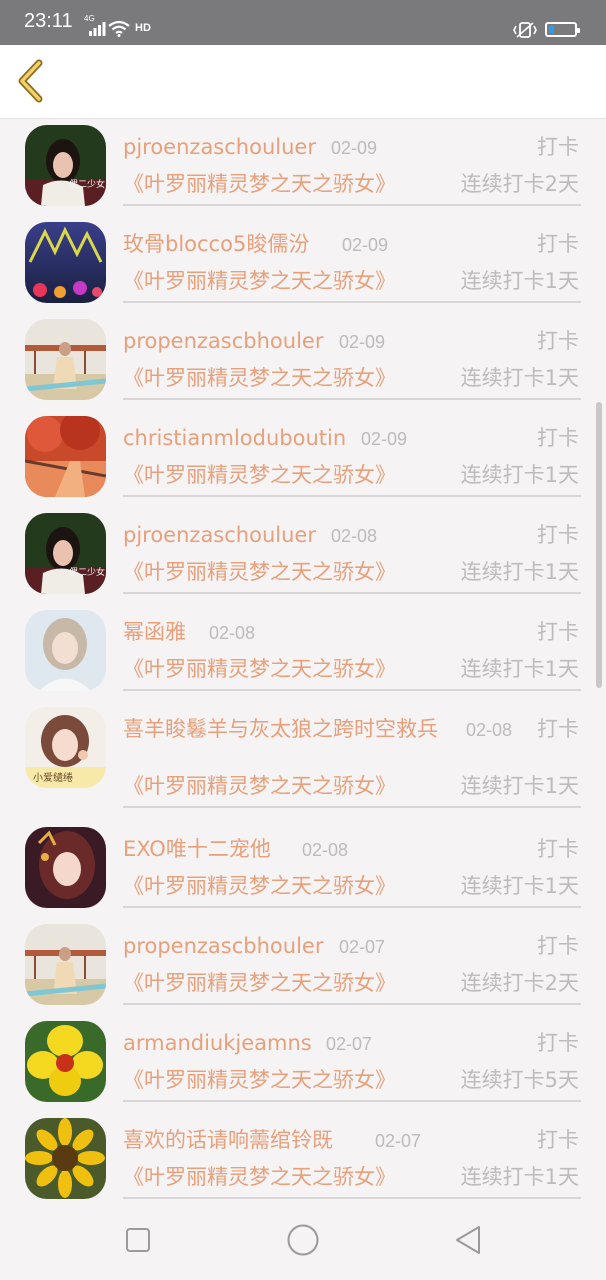 The width and height of the screenshot is (606, 1280). Describe the element at coordinates (154, 632) in the screenshot. I see `user-name: 幂函雅` at that location.